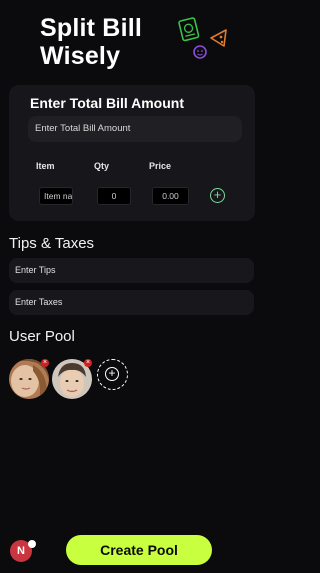  I want to click on page-title: Split Bill Wisely, so click(91, 42).